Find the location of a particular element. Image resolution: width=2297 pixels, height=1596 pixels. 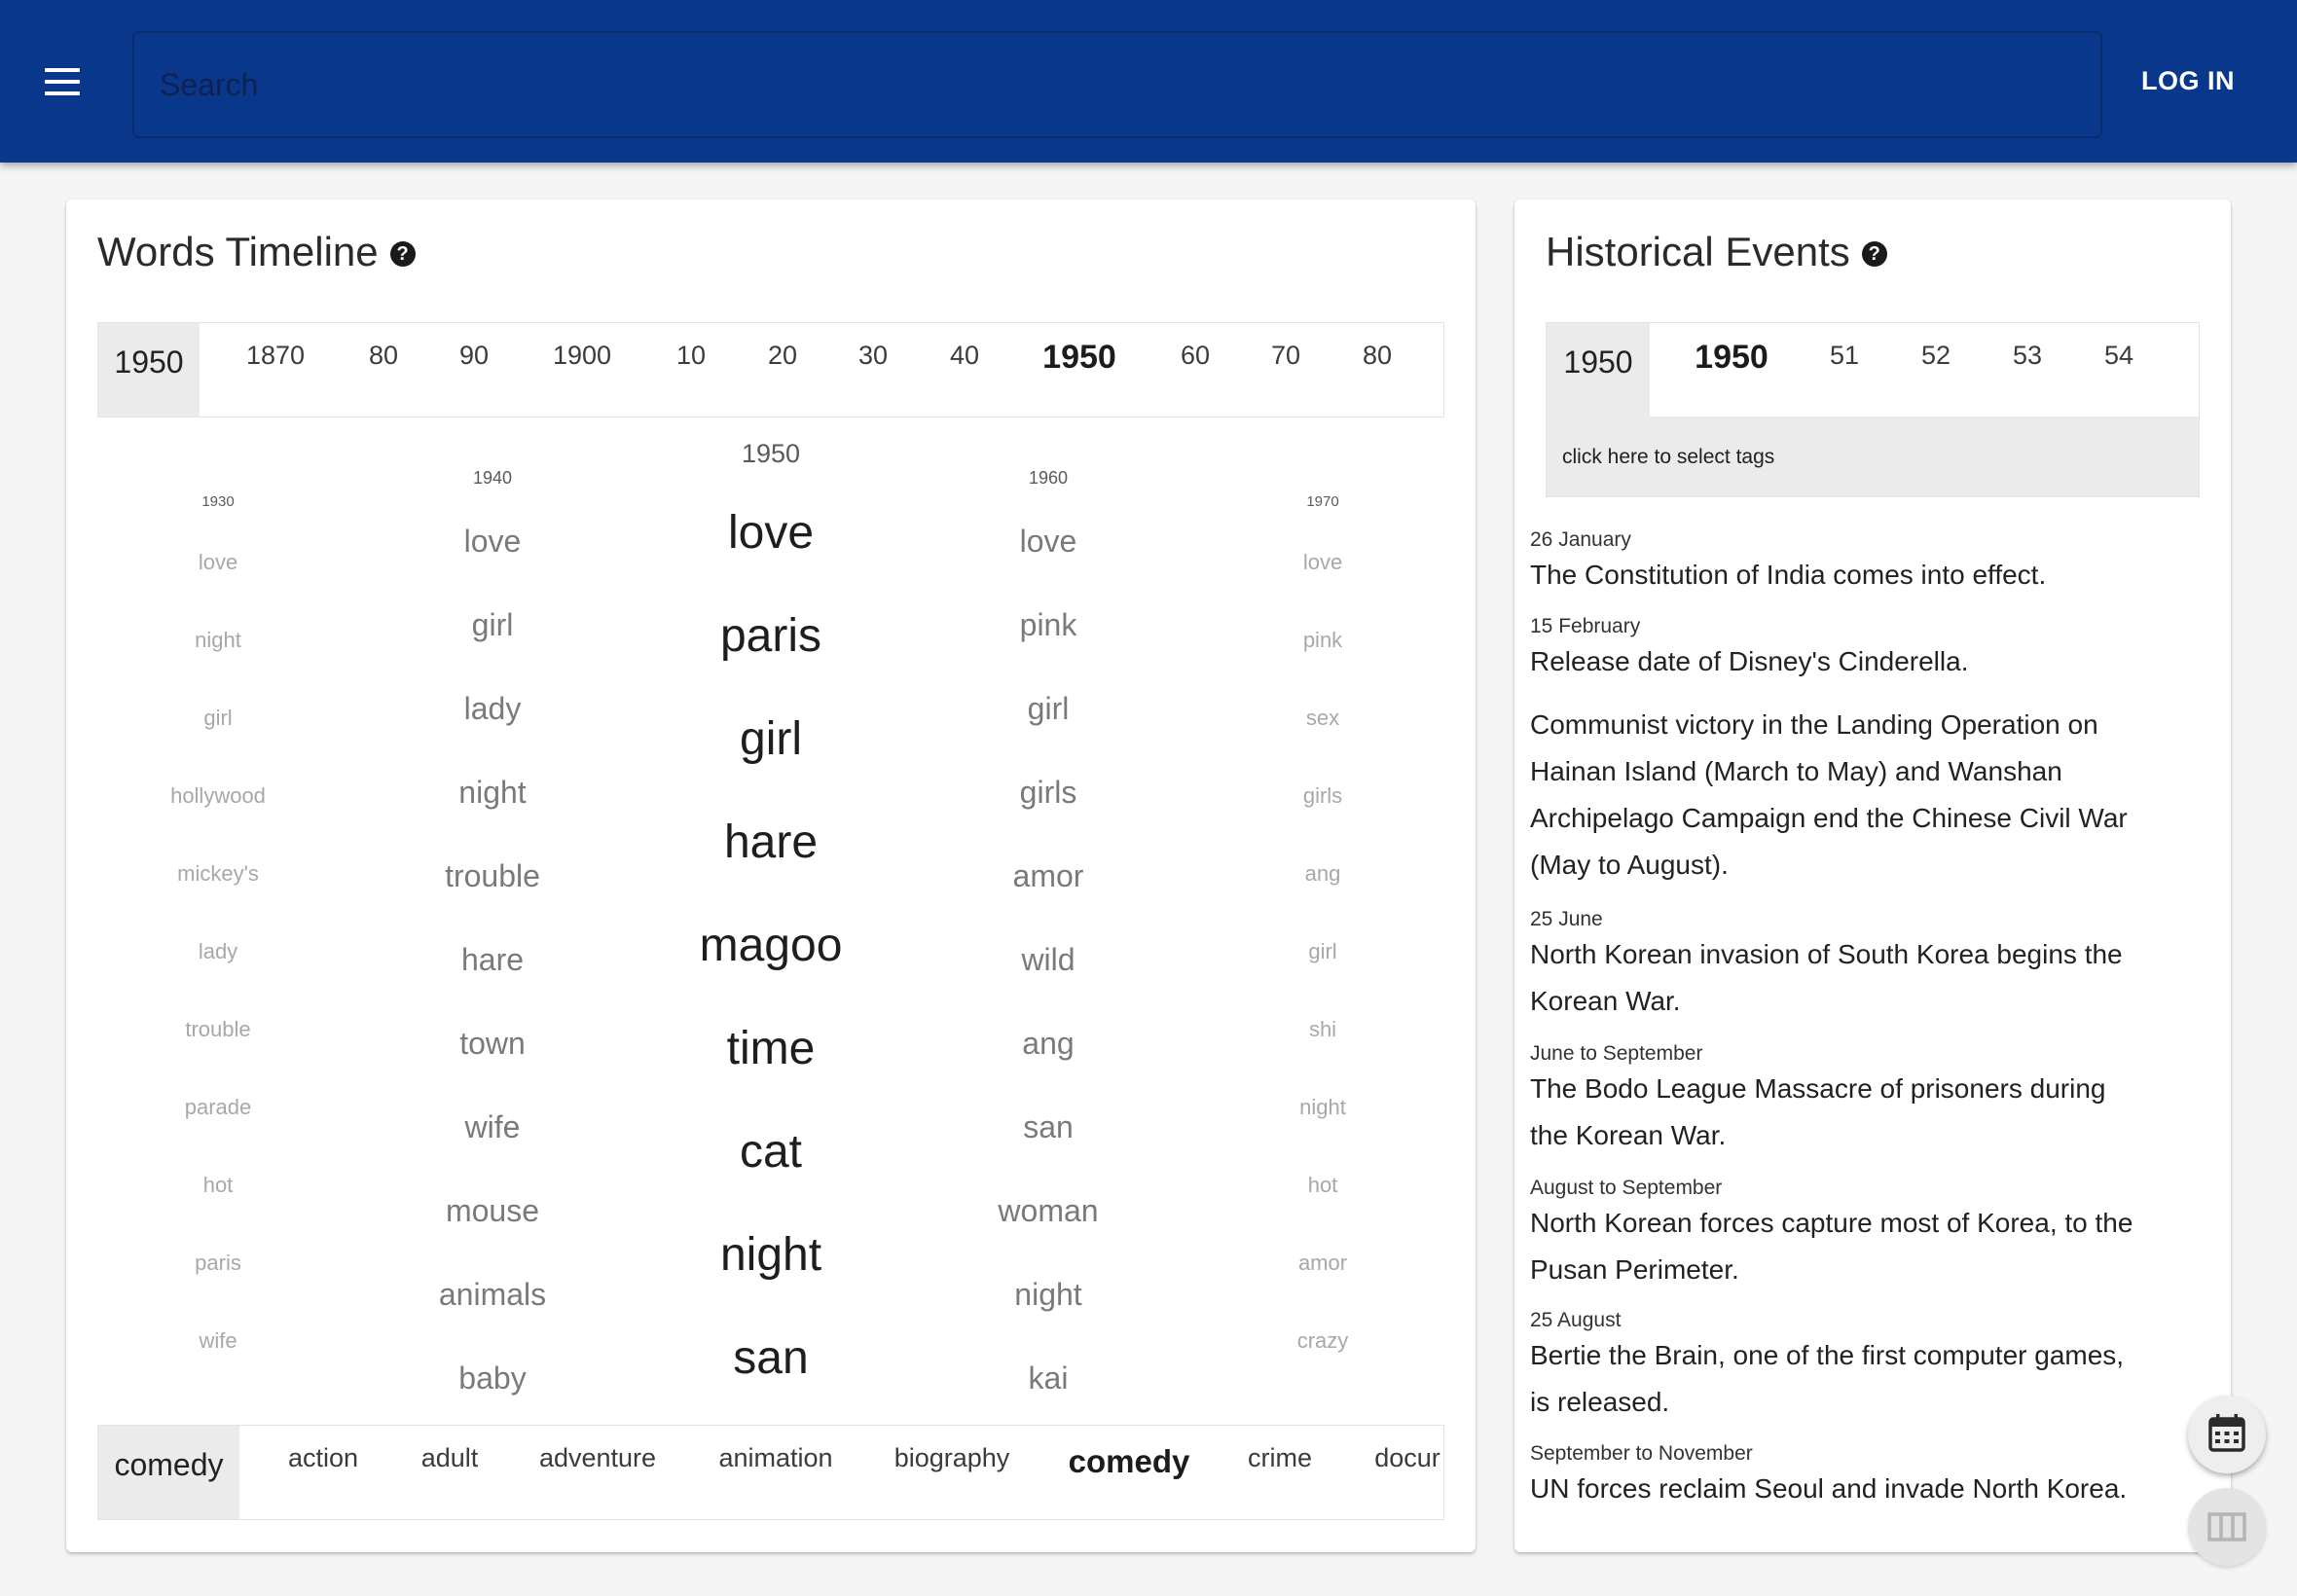

columns-button is located at coordinates (2227, 1527).